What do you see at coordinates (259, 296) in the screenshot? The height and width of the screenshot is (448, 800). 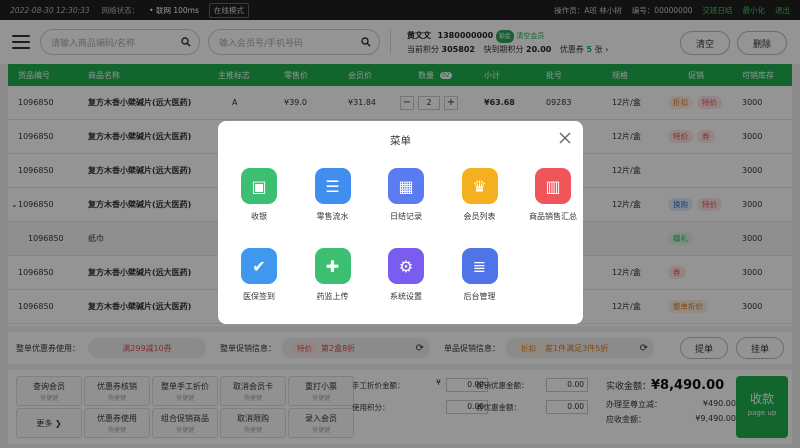 I see `menu-item-label: 医保签到` at bounding box center [259, 296].